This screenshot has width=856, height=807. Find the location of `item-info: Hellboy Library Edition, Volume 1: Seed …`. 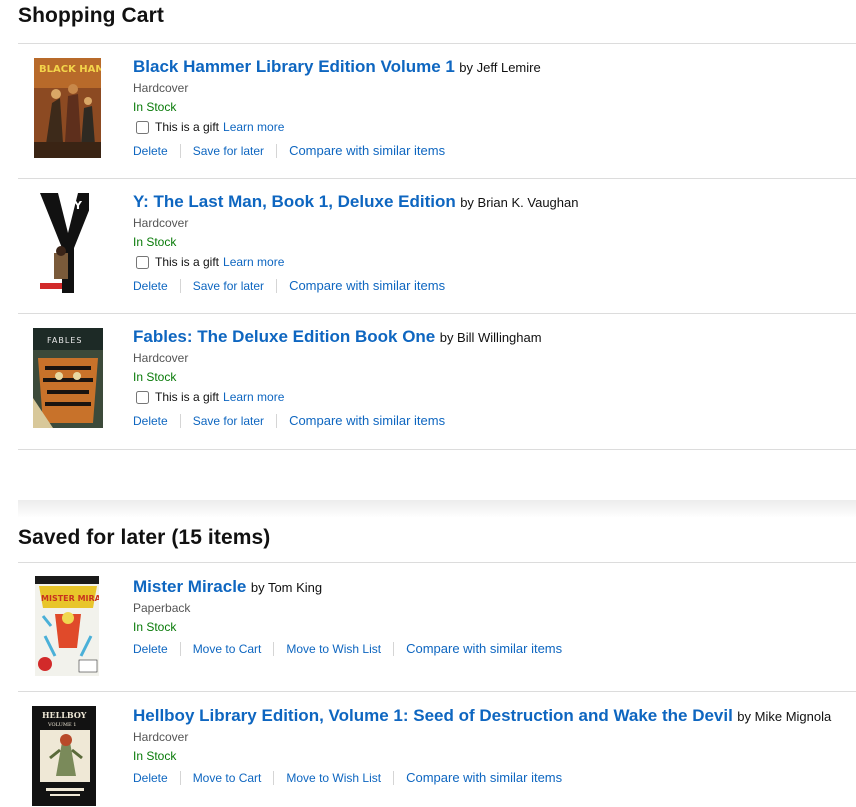

item-info: Hellboy Library Edition, Volume 1: Seed … is located at coordinates (494, 746).